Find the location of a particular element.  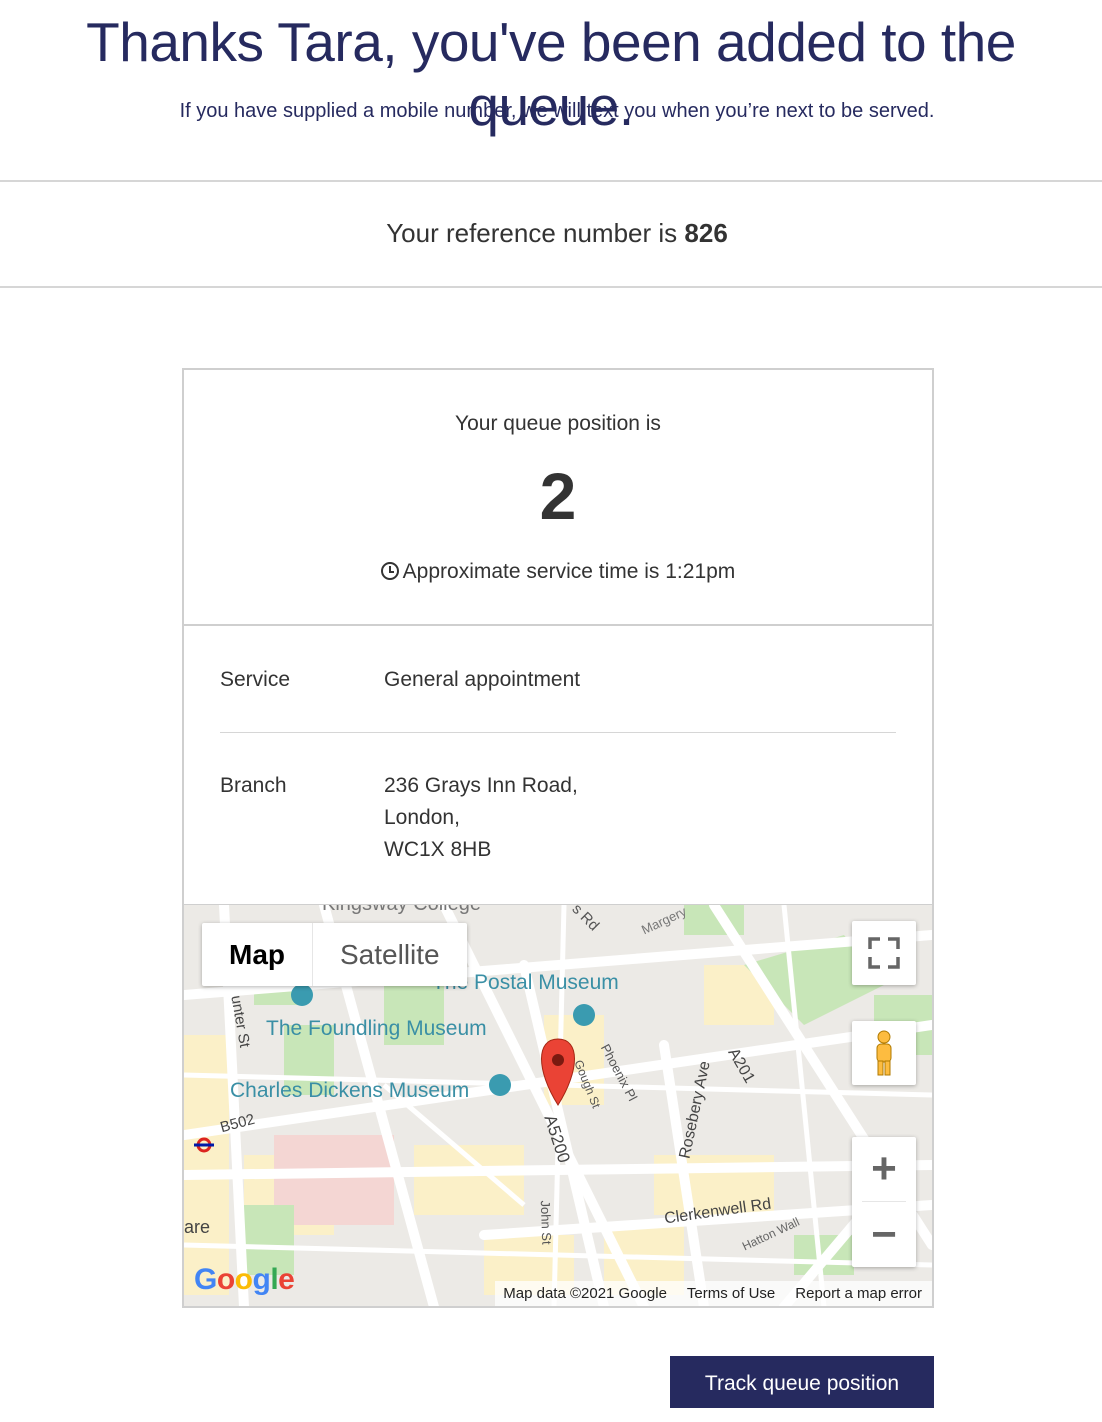

terms-of-use-link: Terms of Use is located at coordinates (731, 1295).